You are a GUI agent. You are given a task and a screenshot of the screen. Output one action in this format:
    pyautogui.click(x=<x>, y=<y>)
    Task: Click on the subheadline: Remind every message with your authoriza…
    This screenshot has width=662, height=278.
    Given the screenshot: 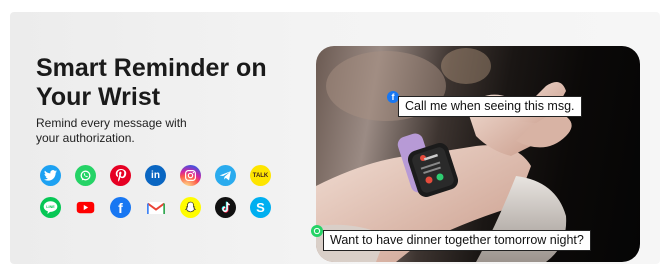 What is the action you would take?
    pyautogui.click(x=151, y=131)
    